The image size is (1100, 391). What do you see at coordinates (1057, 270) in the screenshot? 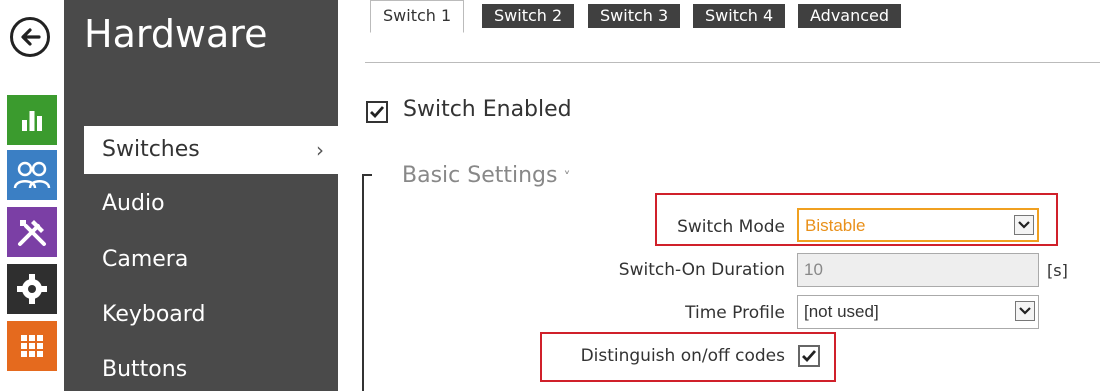
I see `duration-unit: [s]` at bounding box center [1057, 270].